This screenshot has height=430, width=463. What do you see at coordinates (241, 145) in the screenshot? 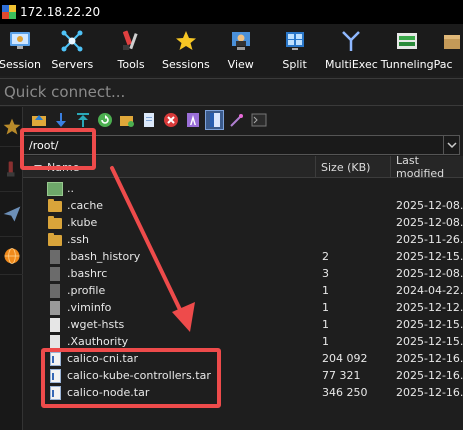
I see `path-field: /root/` at bounding box center [241, 145].